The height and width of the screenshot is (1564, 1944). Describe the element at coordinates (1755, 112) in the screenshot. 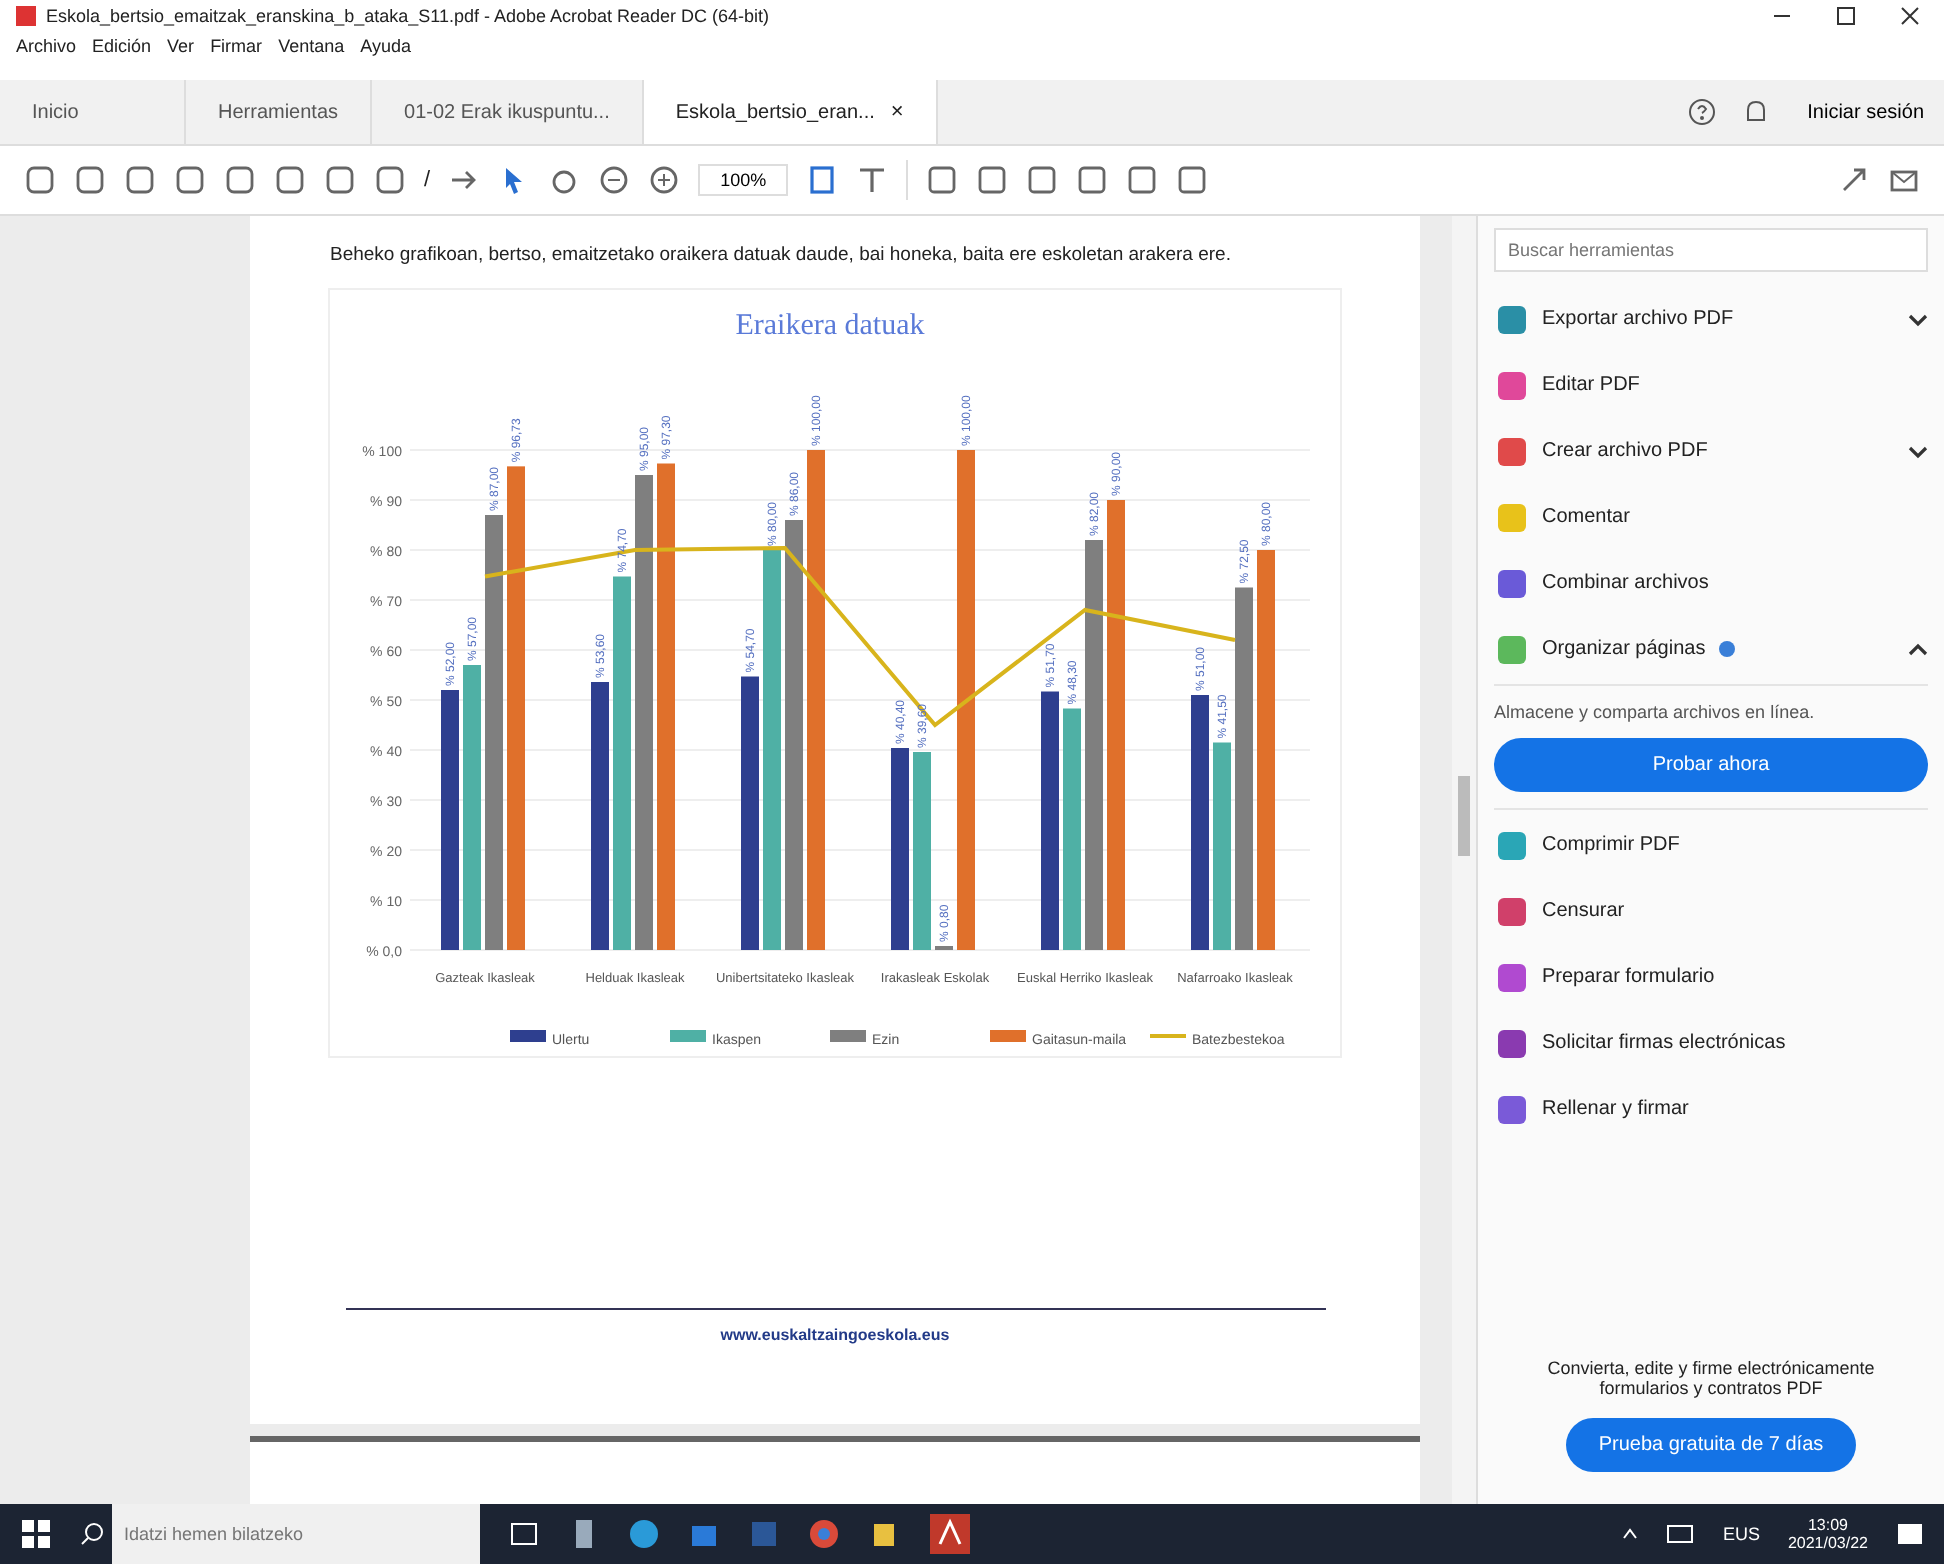

I see `bell-icon` at that location.